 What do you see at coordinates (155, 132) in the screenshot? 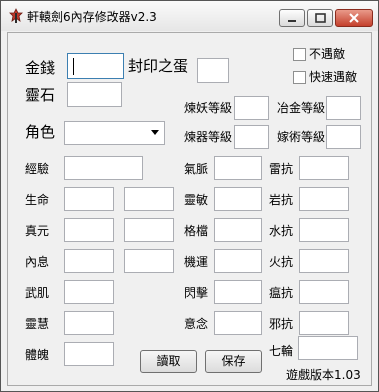
I see `chevron-down-icon` at bounding box center [155, 132].